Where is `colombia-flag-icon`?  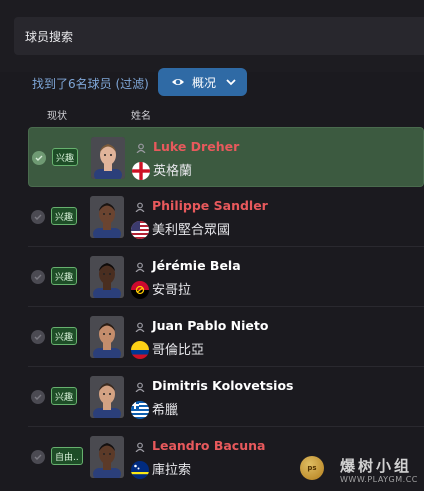 colombia-flag-icon is located at coordinates (140, 350).